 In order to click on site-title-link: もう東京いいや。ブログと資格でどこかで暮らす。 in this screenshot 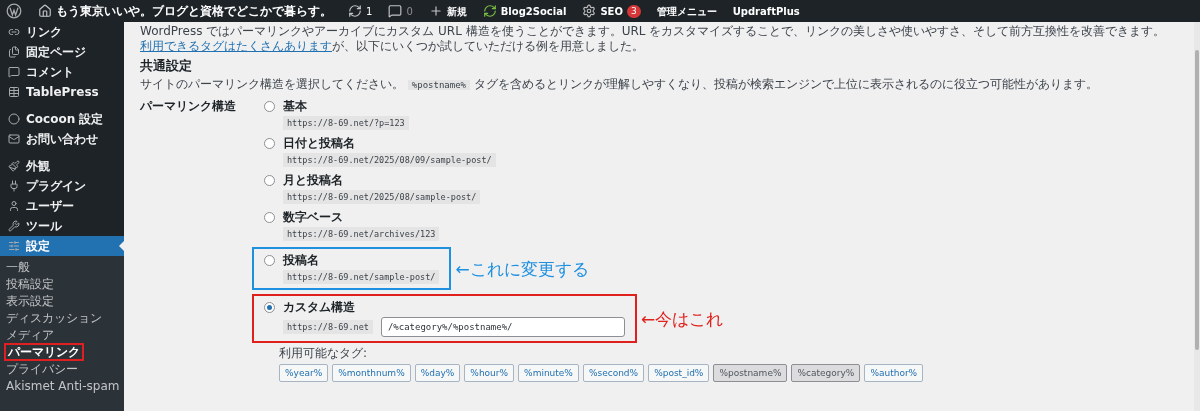, I will do `click(194, 11)`.